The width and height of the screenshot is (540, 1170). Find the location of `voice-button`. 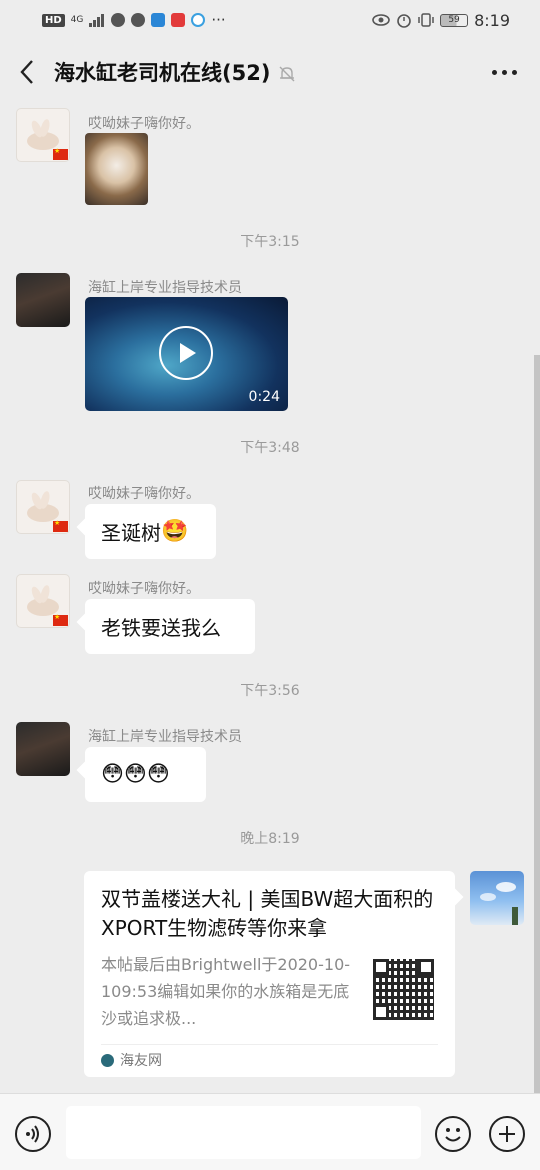

voice-button is located at coordinates (33, 1134).